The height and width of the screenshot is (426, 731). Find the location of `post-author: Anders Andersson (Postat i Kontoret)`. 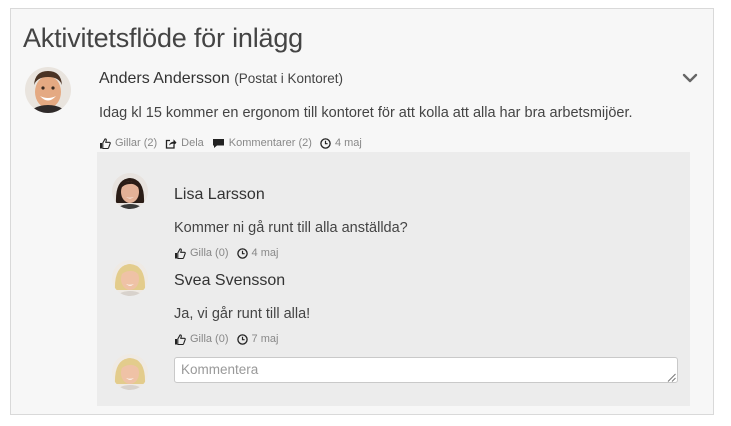

post-author: Anders Andersson (Postat i Kontoret) is located at coordinates (221, 79).